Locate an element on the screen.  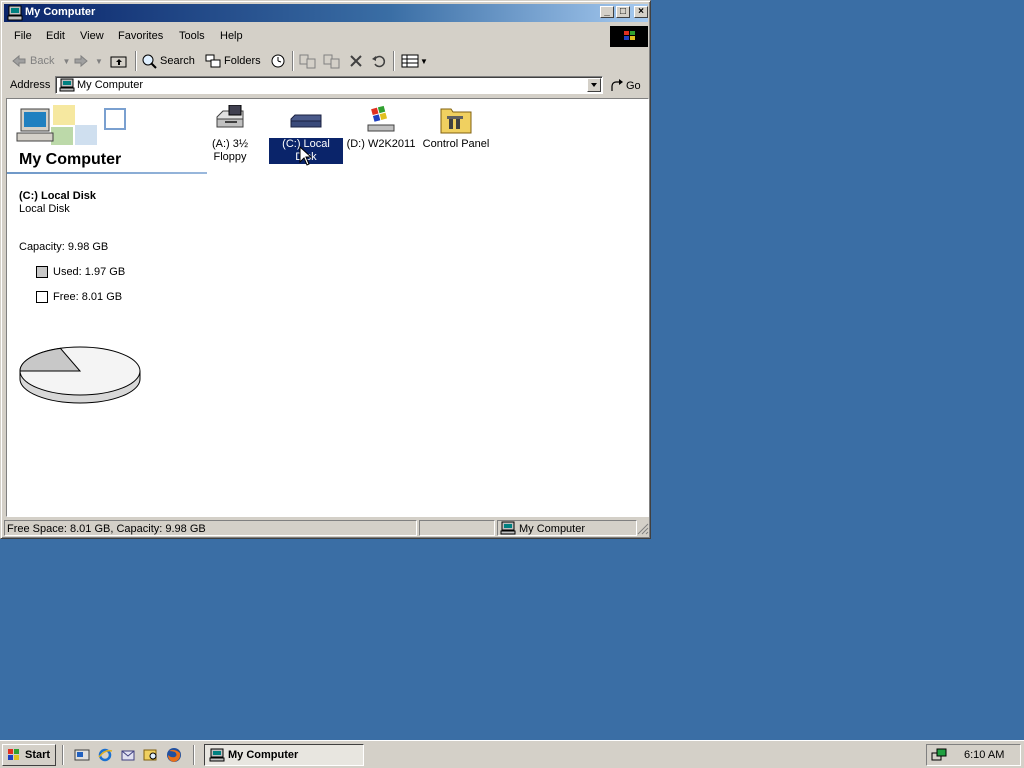
forward-arrow-icon is located at coordinates (81, 61).